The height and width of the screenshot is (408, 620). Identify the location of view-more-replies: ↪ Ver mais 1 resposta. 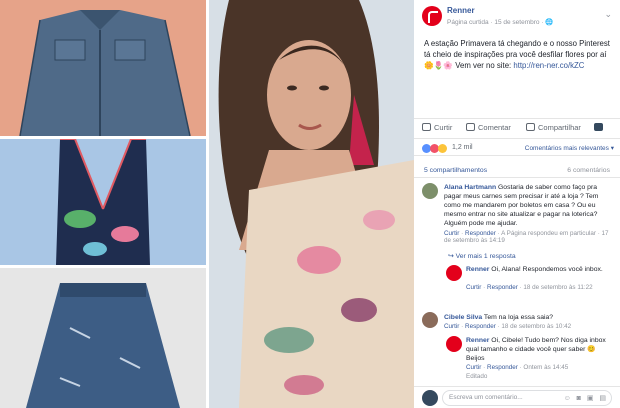
(482, 256).